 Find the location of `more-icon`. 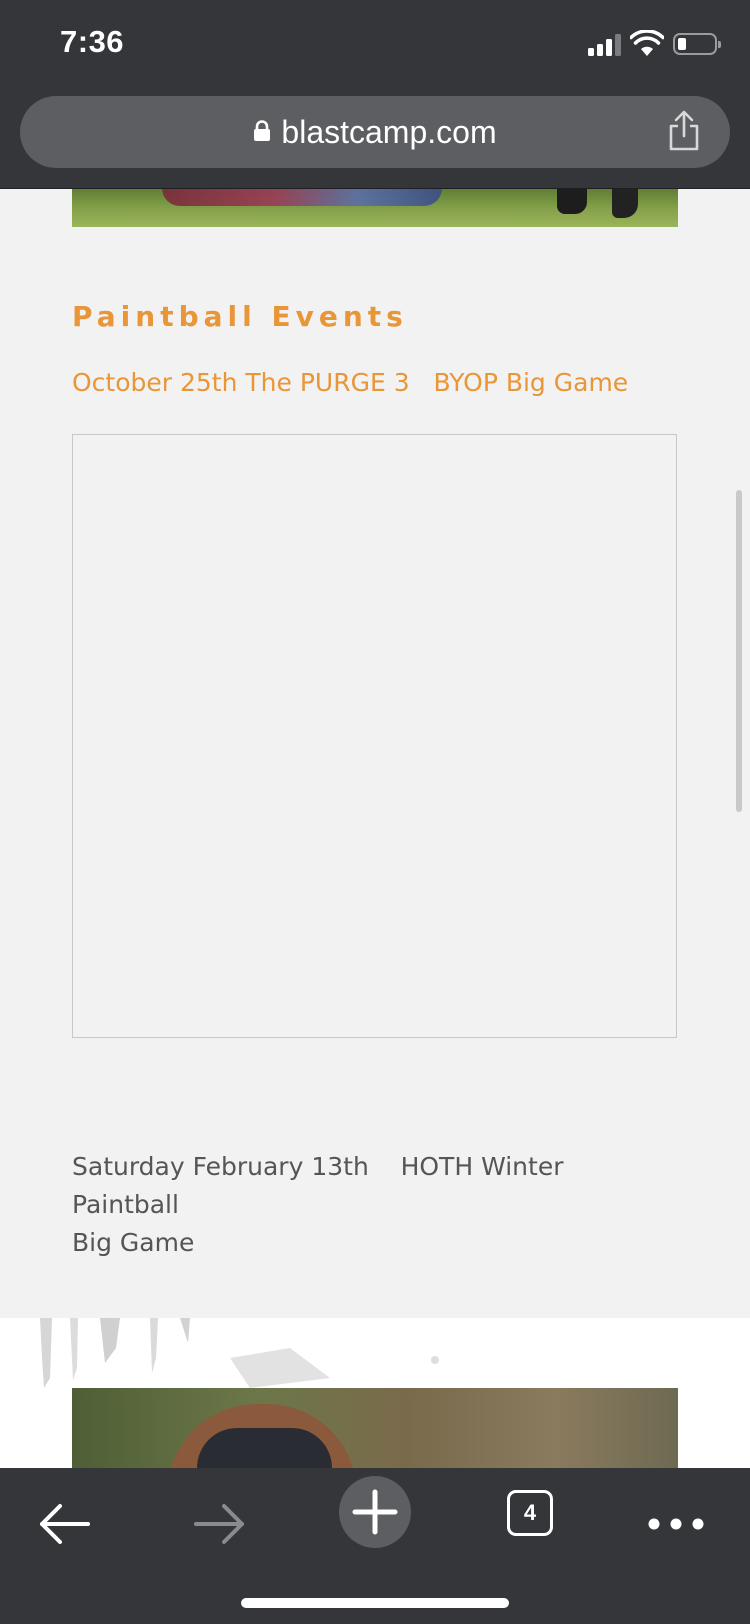

more-icon is located at coordinates (676, 1524).